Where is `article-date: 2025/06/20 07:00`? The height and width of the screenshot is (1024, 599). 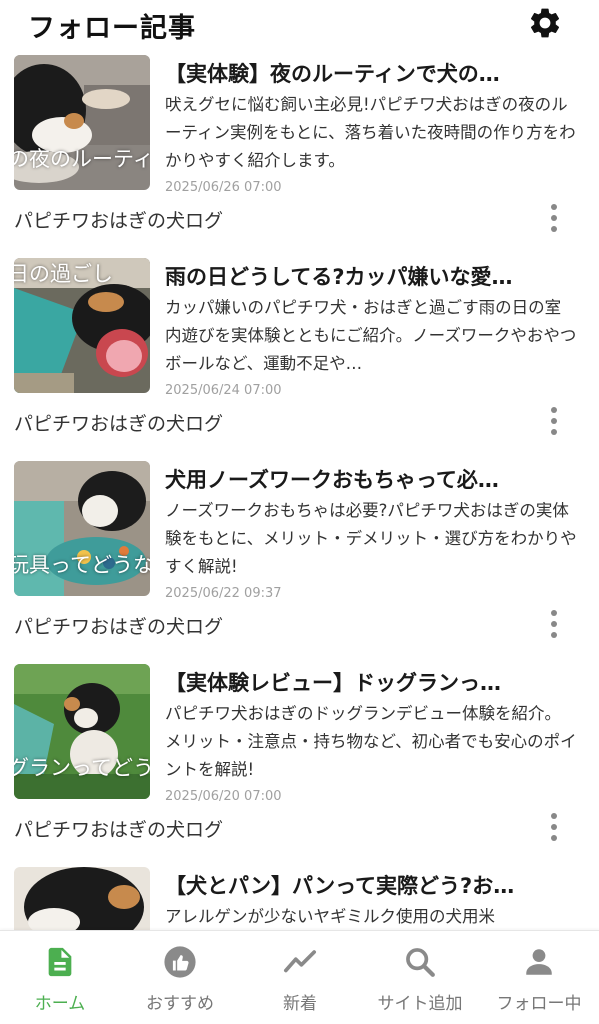
article-date: 2025/06/20 07:00 is located at coordinates (223, 796).